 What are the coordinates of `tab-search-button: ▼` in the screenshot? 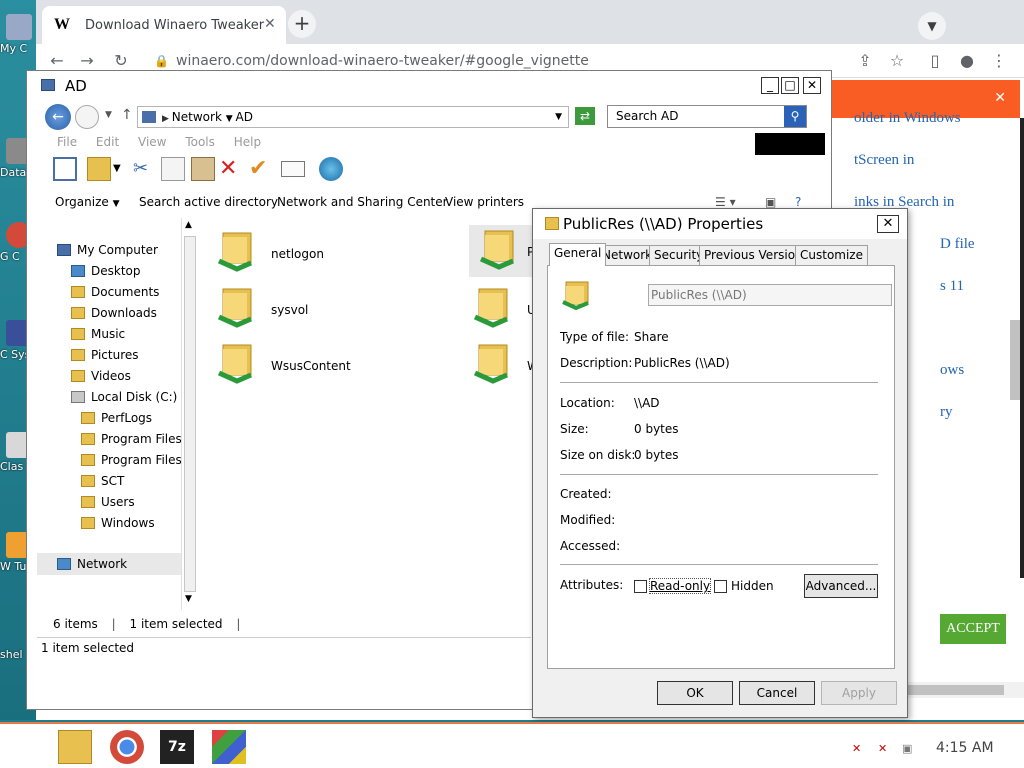 It's located at (932, 26).